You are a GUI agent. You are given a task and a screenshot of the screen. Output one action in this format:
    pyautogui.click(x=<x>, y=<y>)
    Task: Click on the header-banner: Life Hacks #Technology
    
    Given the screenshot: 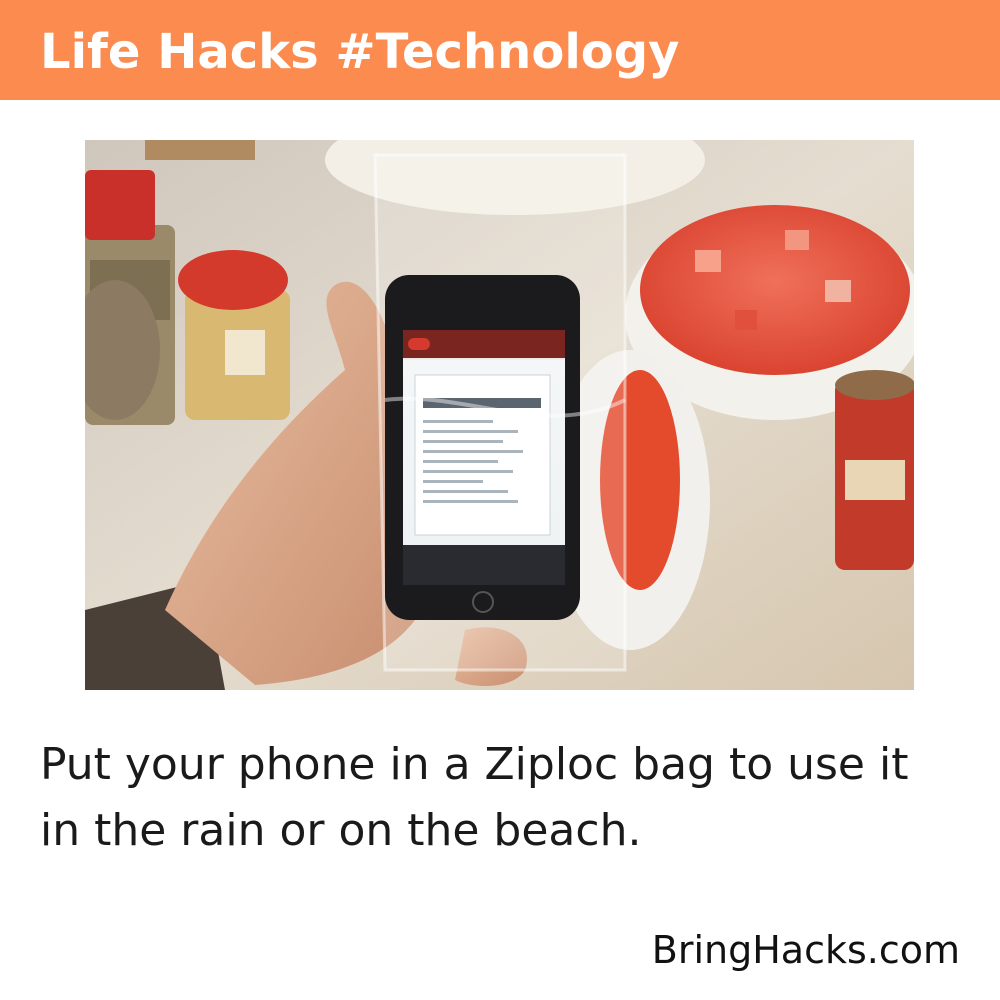 What is the action you would take?
    pyautogui.click(x=500, y=50)
    